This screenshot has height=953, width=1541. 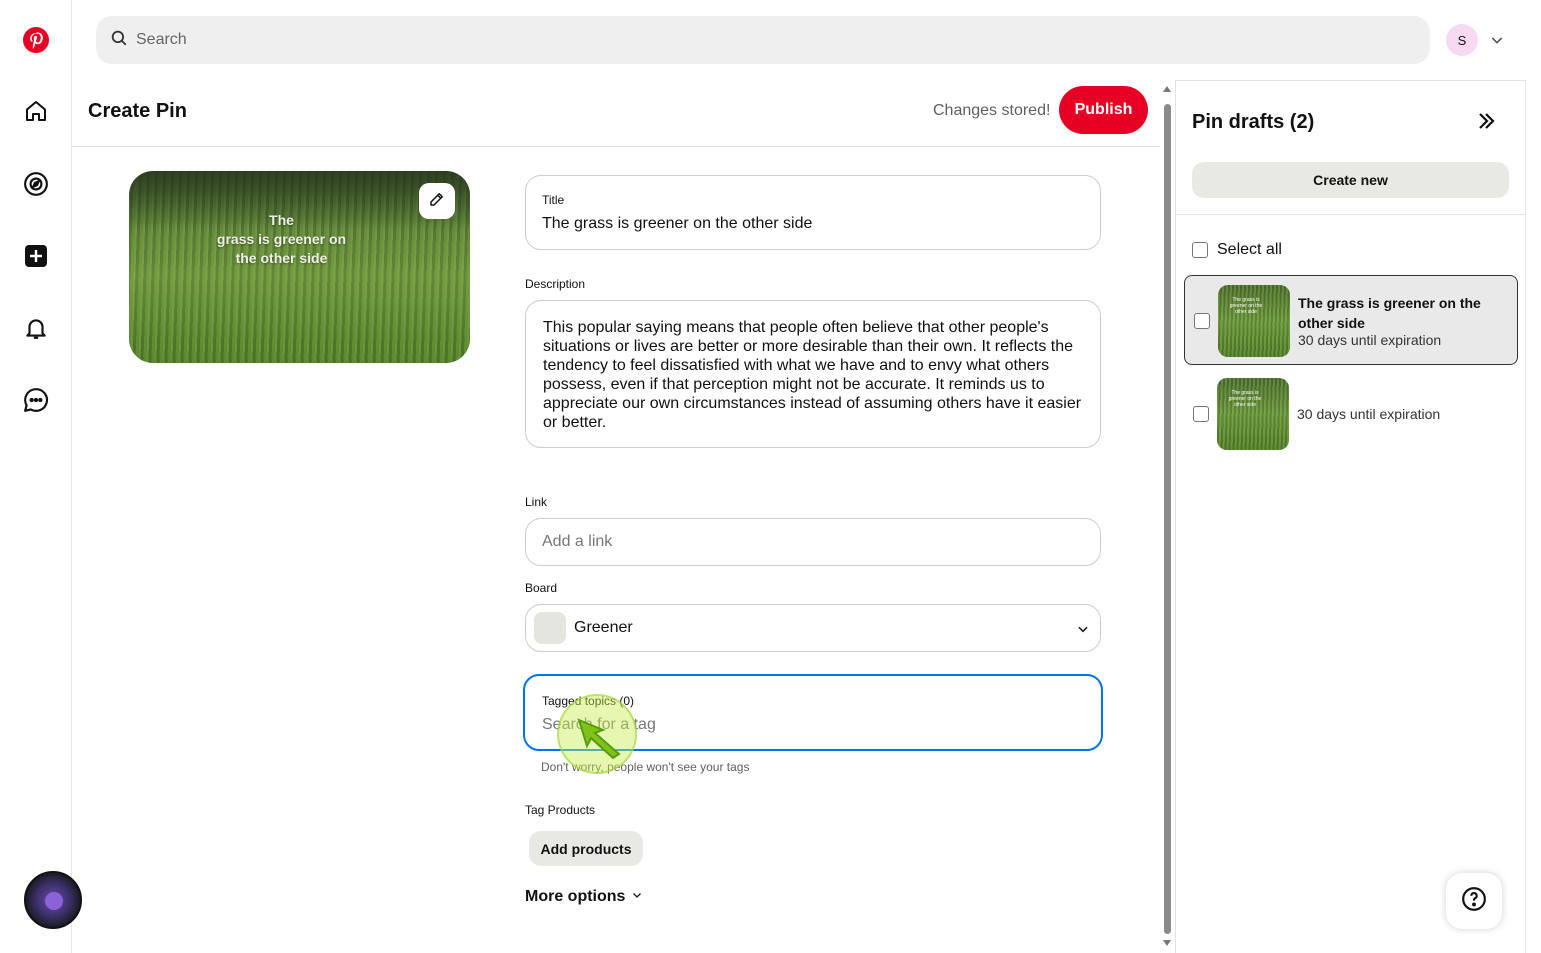 I want to click on question-mark-icon, so click(x=1474, y=901).